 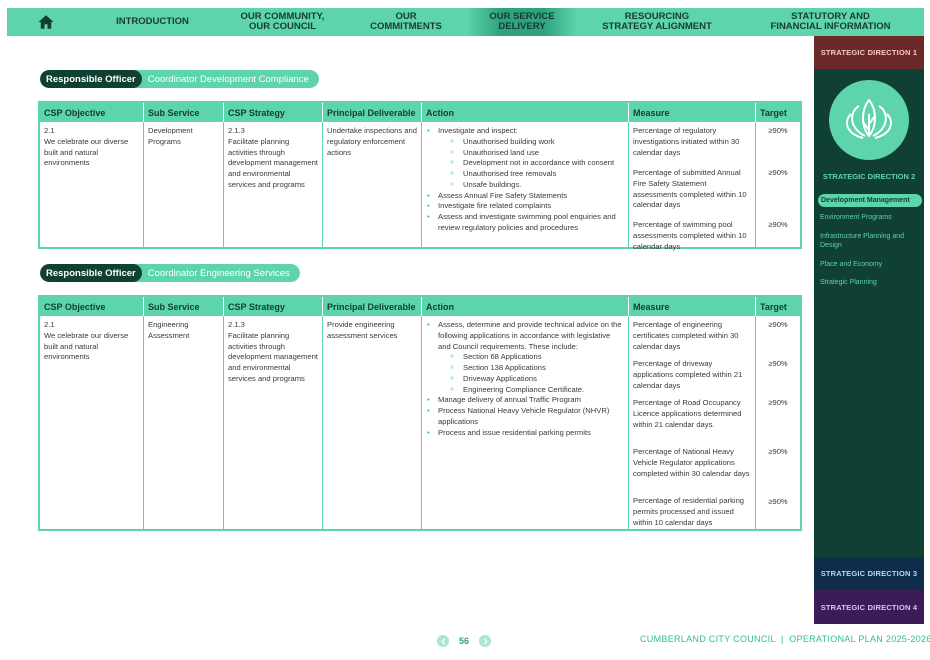 What do you see at coordinates (372, 422) in the screenshot?
I see `deliverable-cell: Provide engineering assessment services` at bounding box center [372, 422].